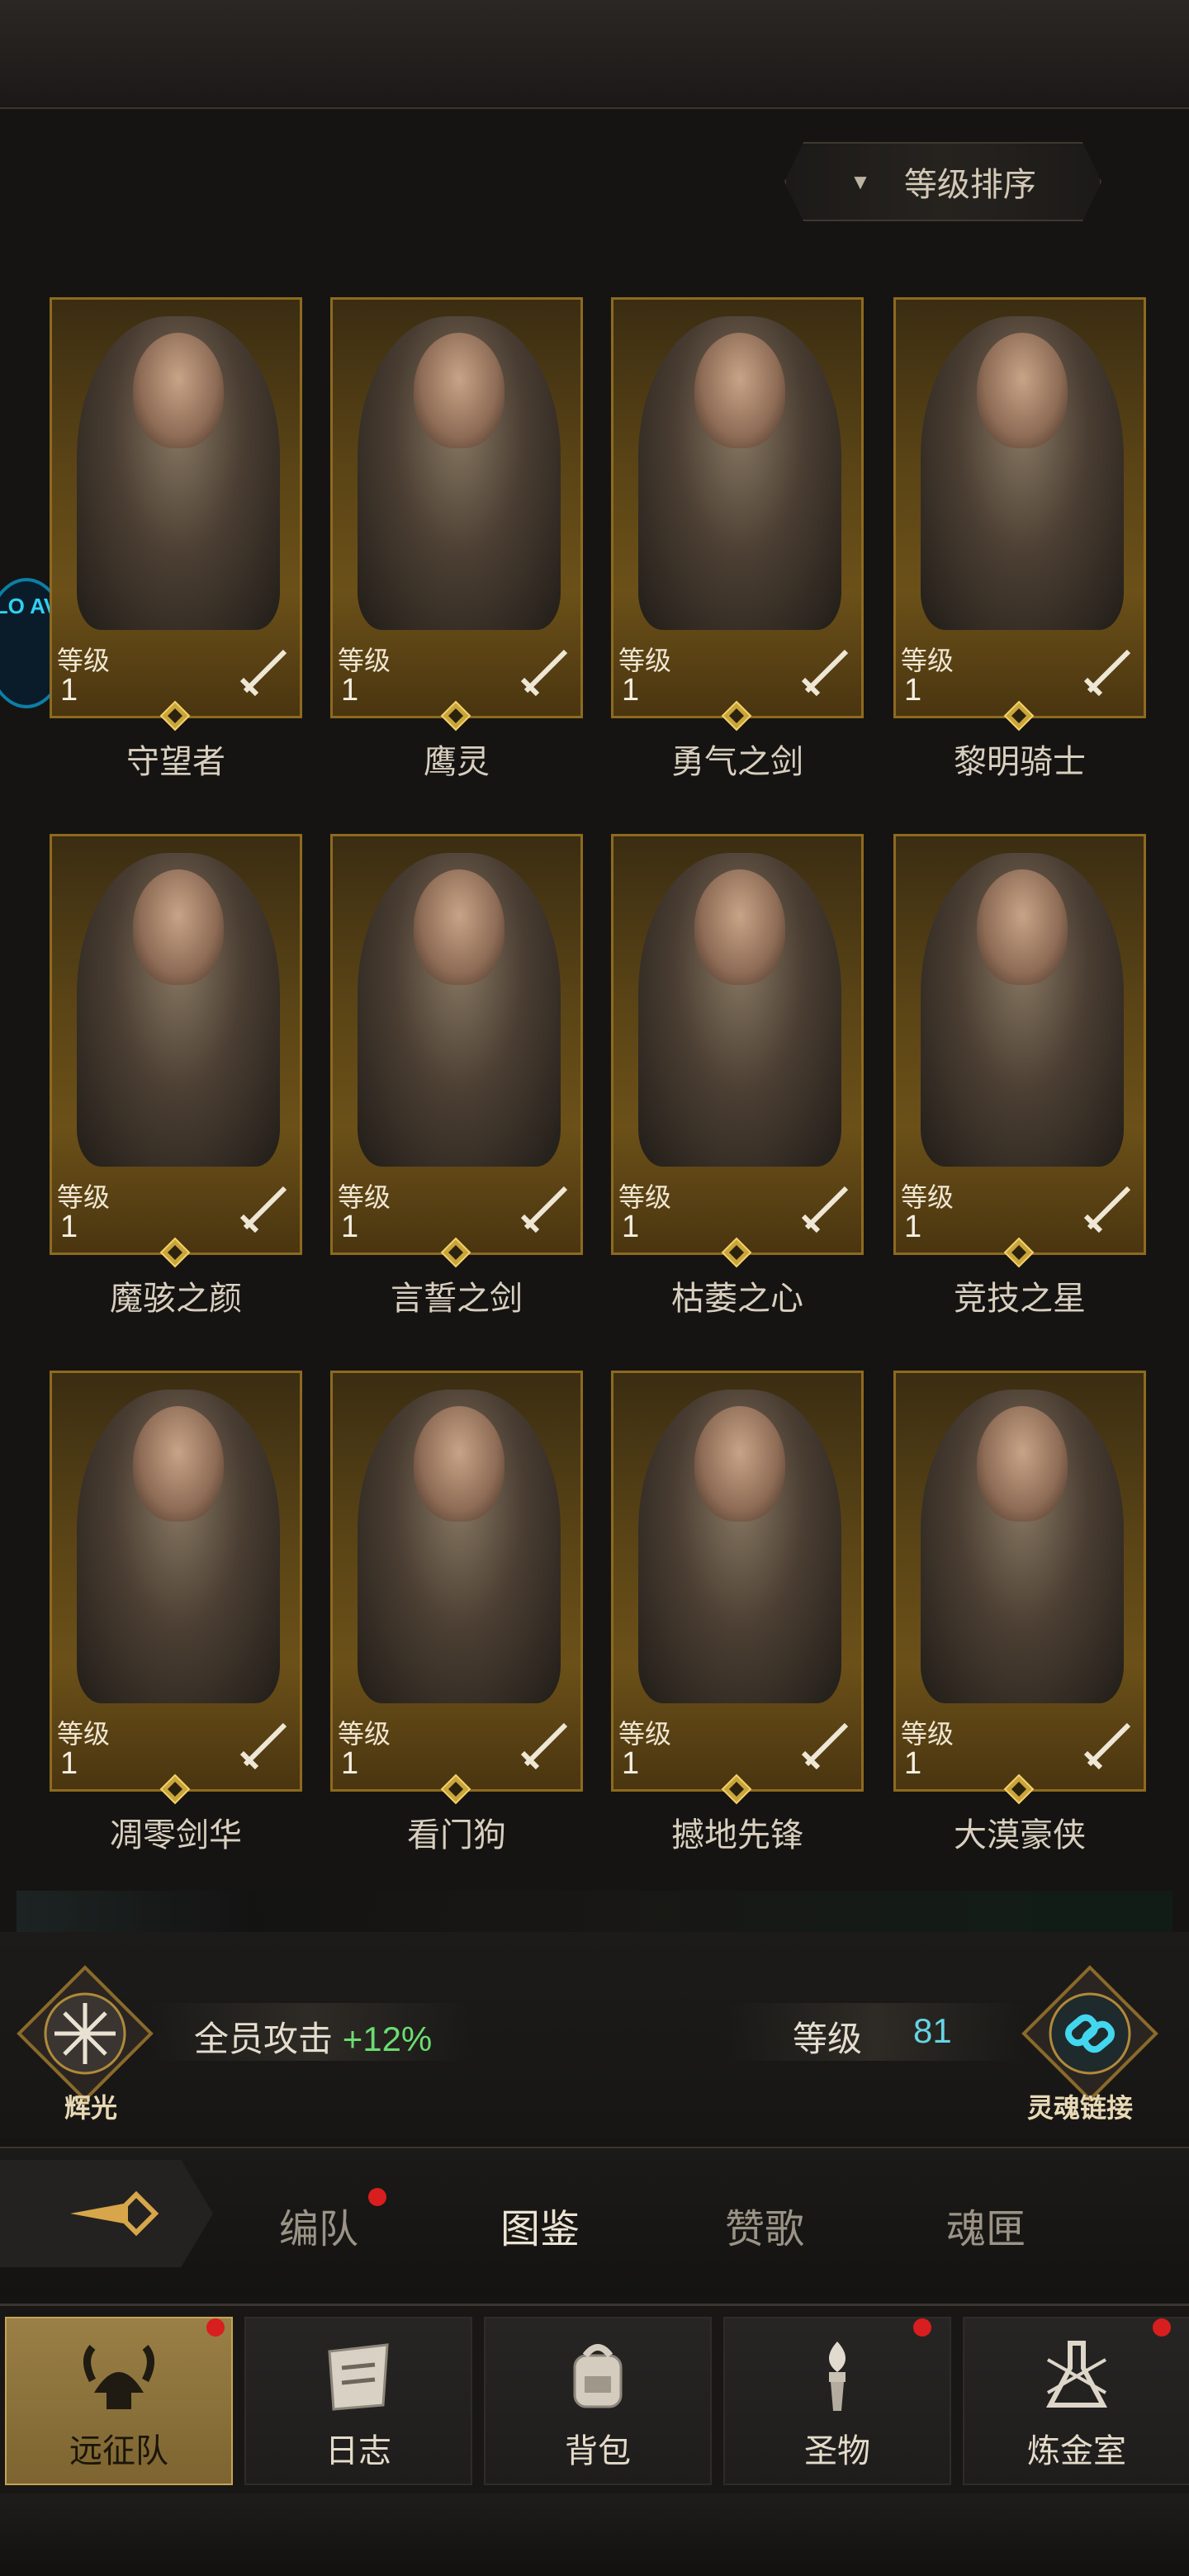 This screenshot has width=1189, height=2576. What do you see at coordinates (1020, 1299) in the screenshot?
I see `hero-name: 竞技之星` at bounding box center [1020, 1299].